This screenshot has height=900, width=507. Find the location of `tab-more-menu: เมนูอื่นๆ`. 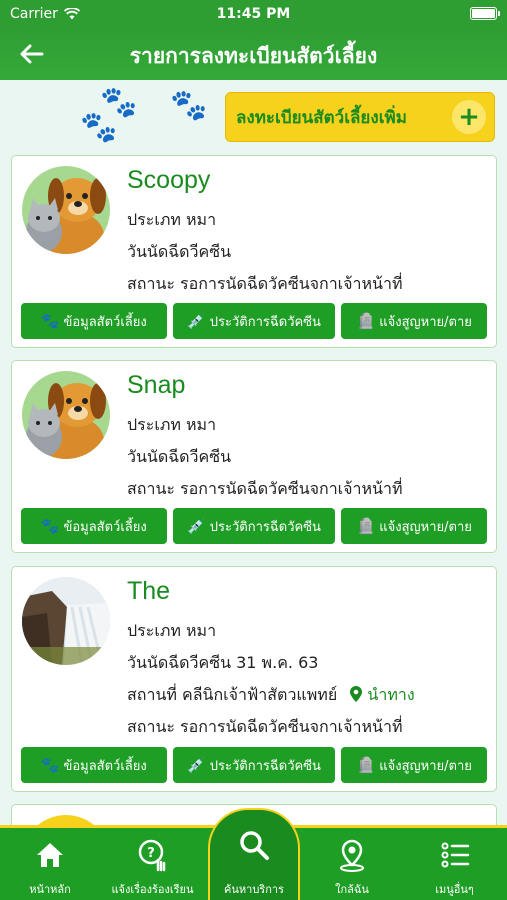

tab-more-menu: เมนูอื่นๆ is located at coordinates (454, 864).